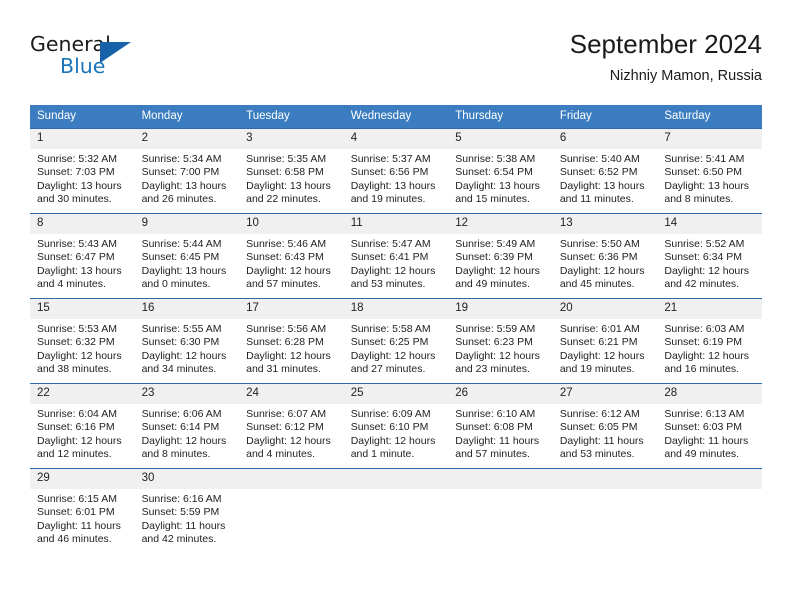 The image size is (792, 612). What do you see at coordinates (181, 329) in the screenshot?
I see `sunrise-text: Sunrise: 5:55 AM` at bounding box center [181, 329].